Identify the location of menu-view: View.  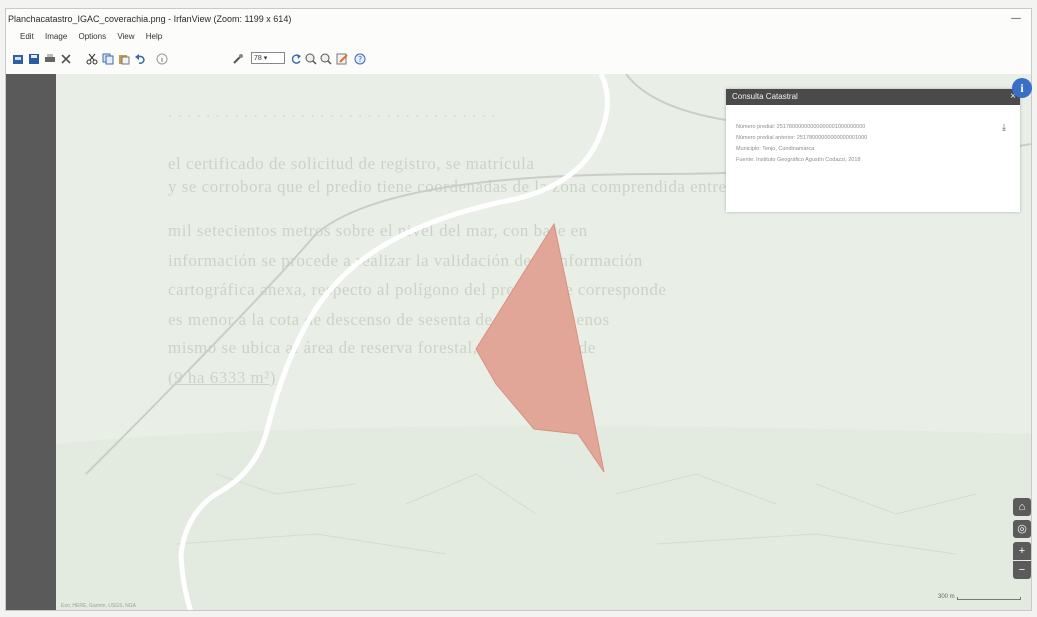
(125, 36).